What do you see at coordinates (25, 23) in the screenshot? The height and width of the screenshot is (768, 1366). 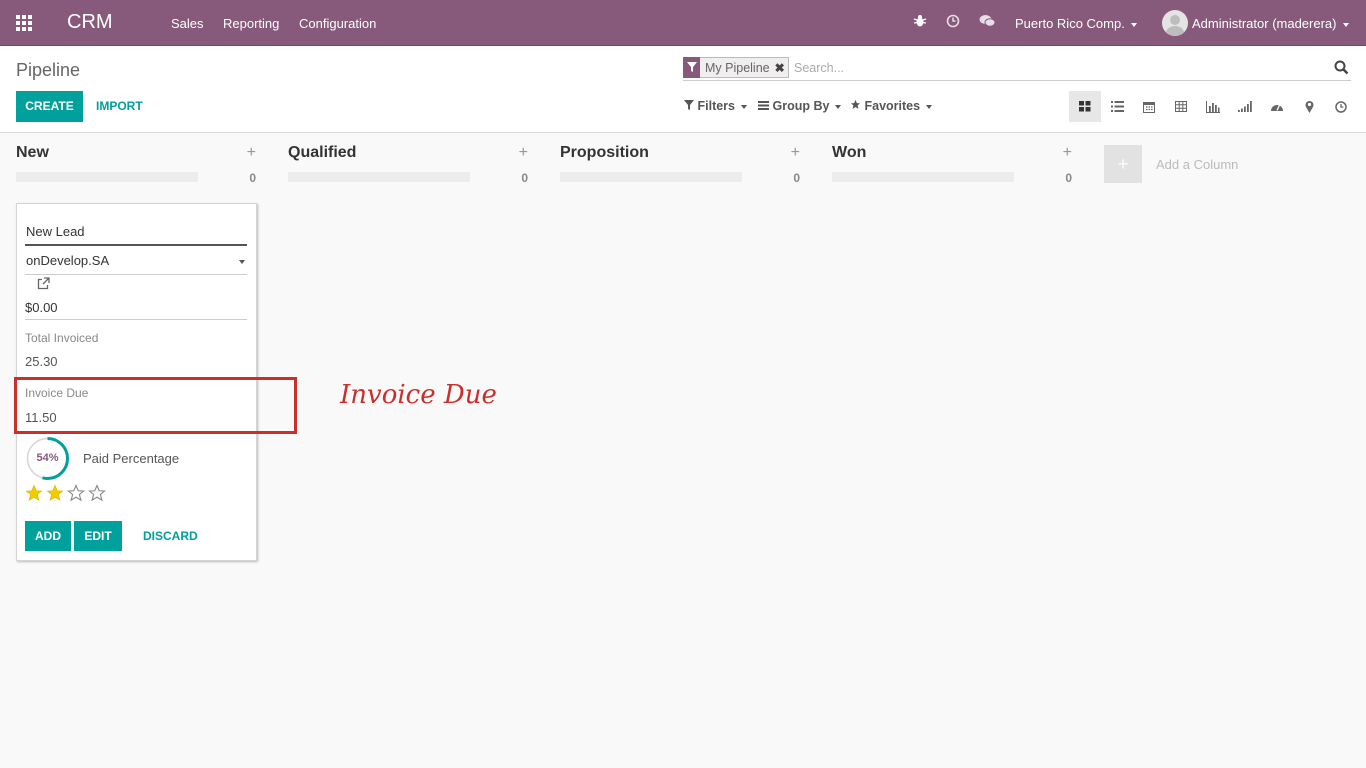 I see `apps-menu-icon` at bounding box center [25, 23].